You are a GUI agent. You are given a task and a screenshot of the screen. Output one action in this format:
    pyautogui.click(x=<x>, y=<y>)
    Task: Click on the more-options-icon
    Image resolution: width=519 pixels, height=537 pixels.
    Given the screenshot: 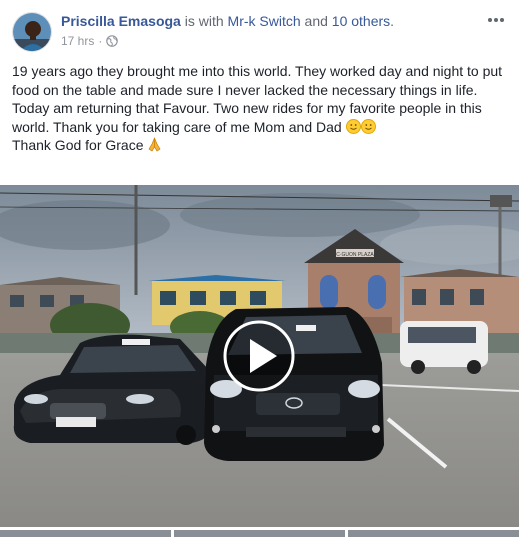 What is the action you would take?
    pyautogui.click(x=496, y=20)
    